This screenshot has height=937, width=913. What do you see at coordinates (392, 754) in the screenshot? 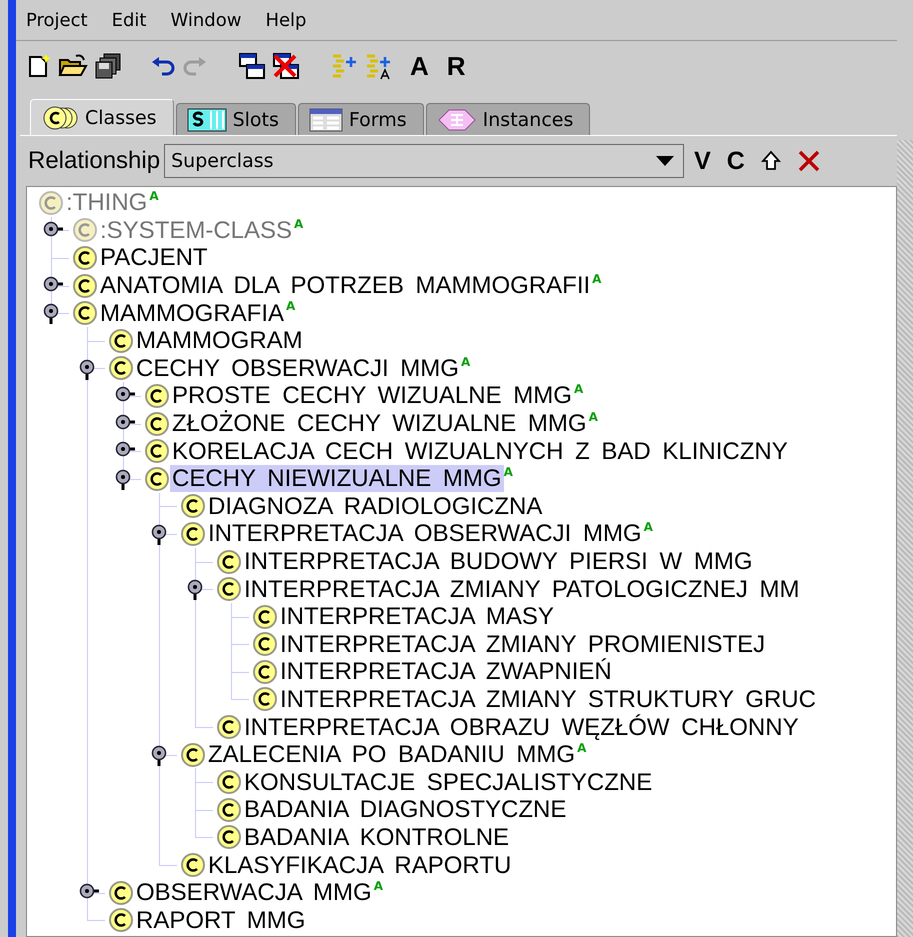
I see `tree-item: ZALECENIA PO BADANIU MMG` at bounding box center [392, 754].